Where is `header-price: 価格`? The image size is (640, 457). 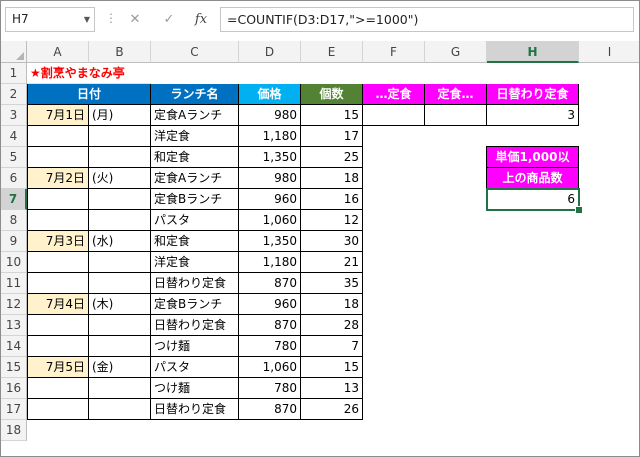 header-price: 価格 is located at coordinates (270, 94).